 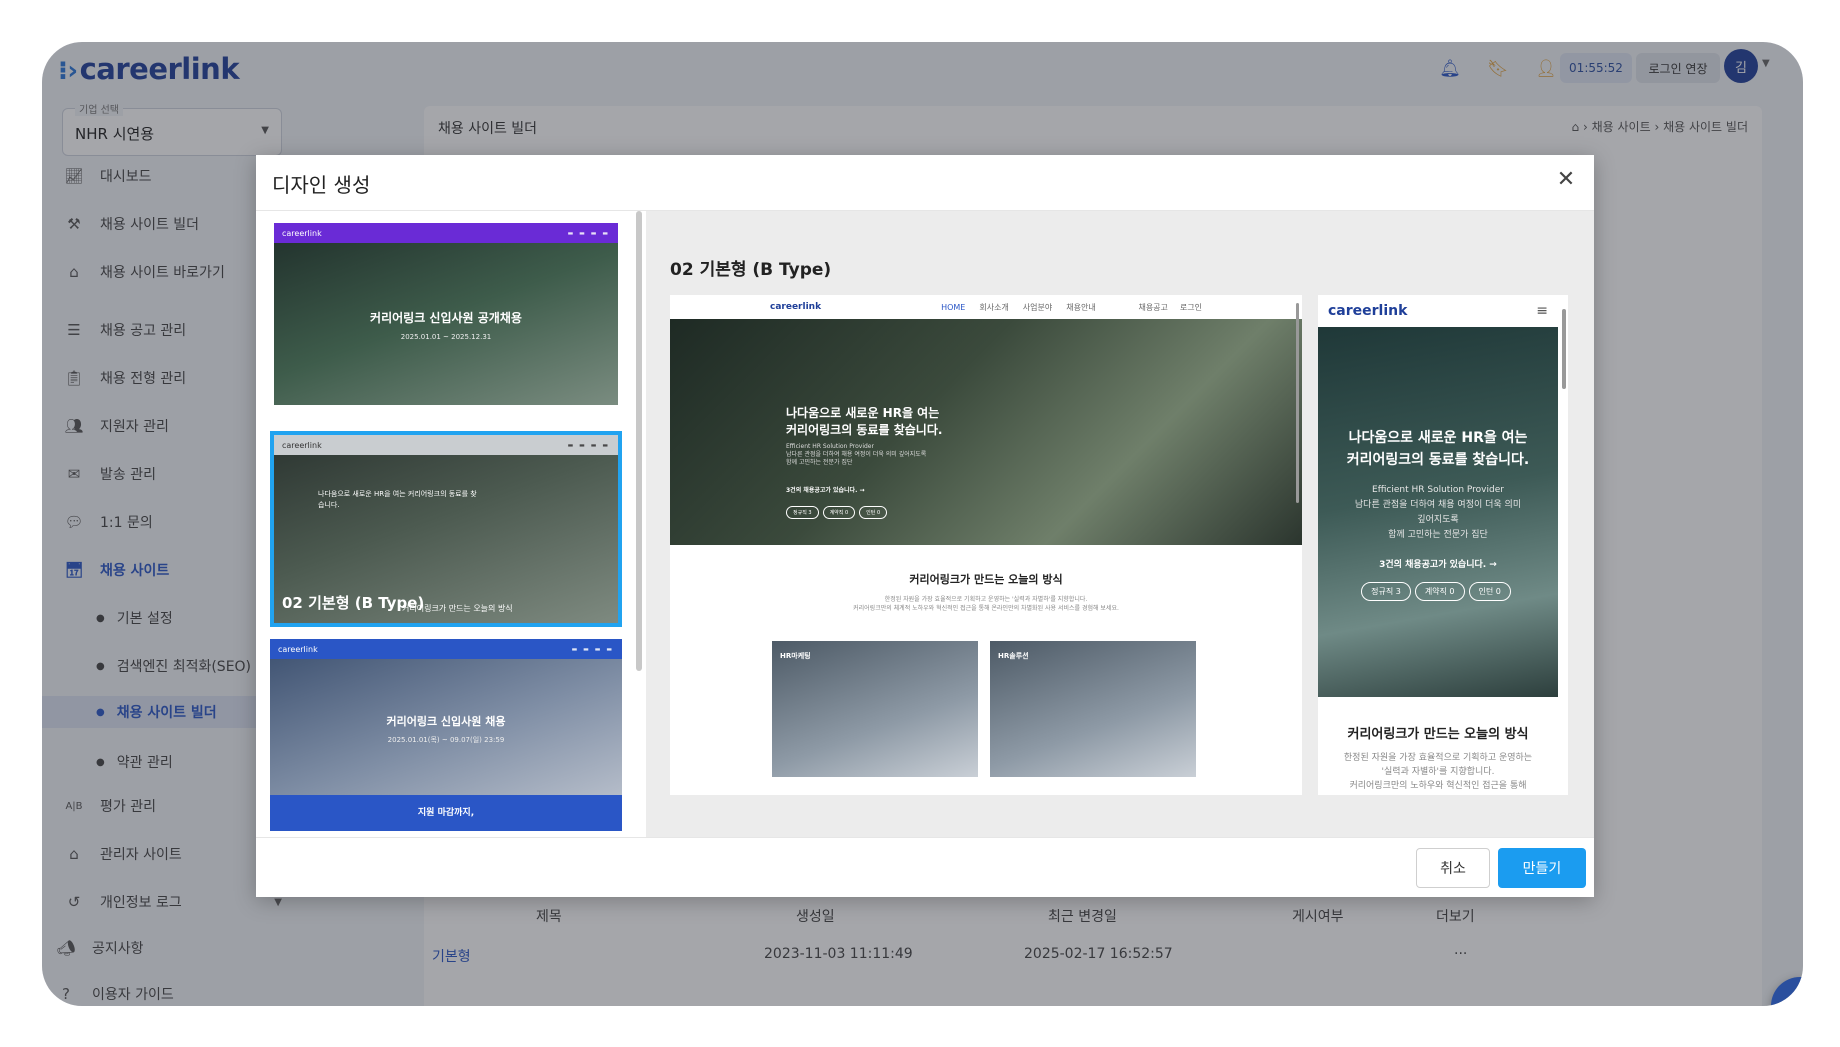 I want to click on desktop-nav-link: 로그인, so click(x=1190, y=307).